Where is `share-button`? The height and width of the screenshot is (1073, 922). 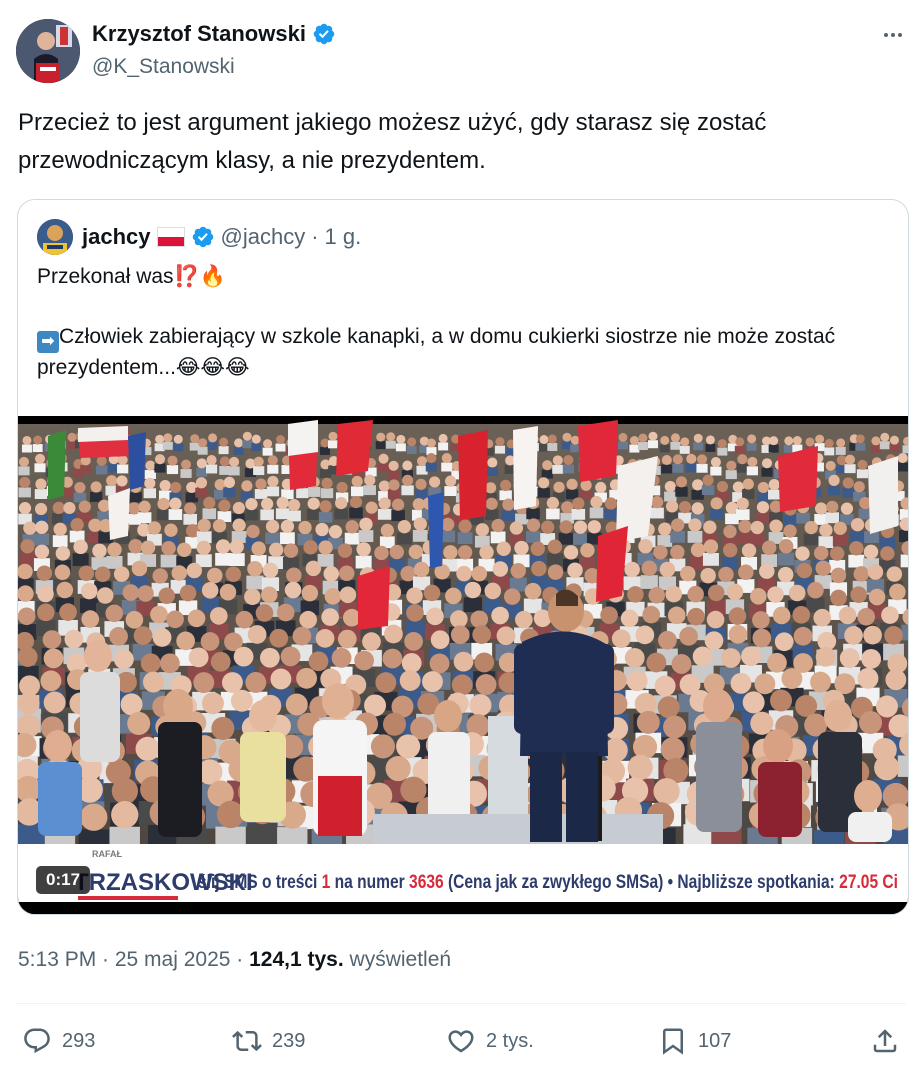 share-button is located at coordinates (885, 1041).